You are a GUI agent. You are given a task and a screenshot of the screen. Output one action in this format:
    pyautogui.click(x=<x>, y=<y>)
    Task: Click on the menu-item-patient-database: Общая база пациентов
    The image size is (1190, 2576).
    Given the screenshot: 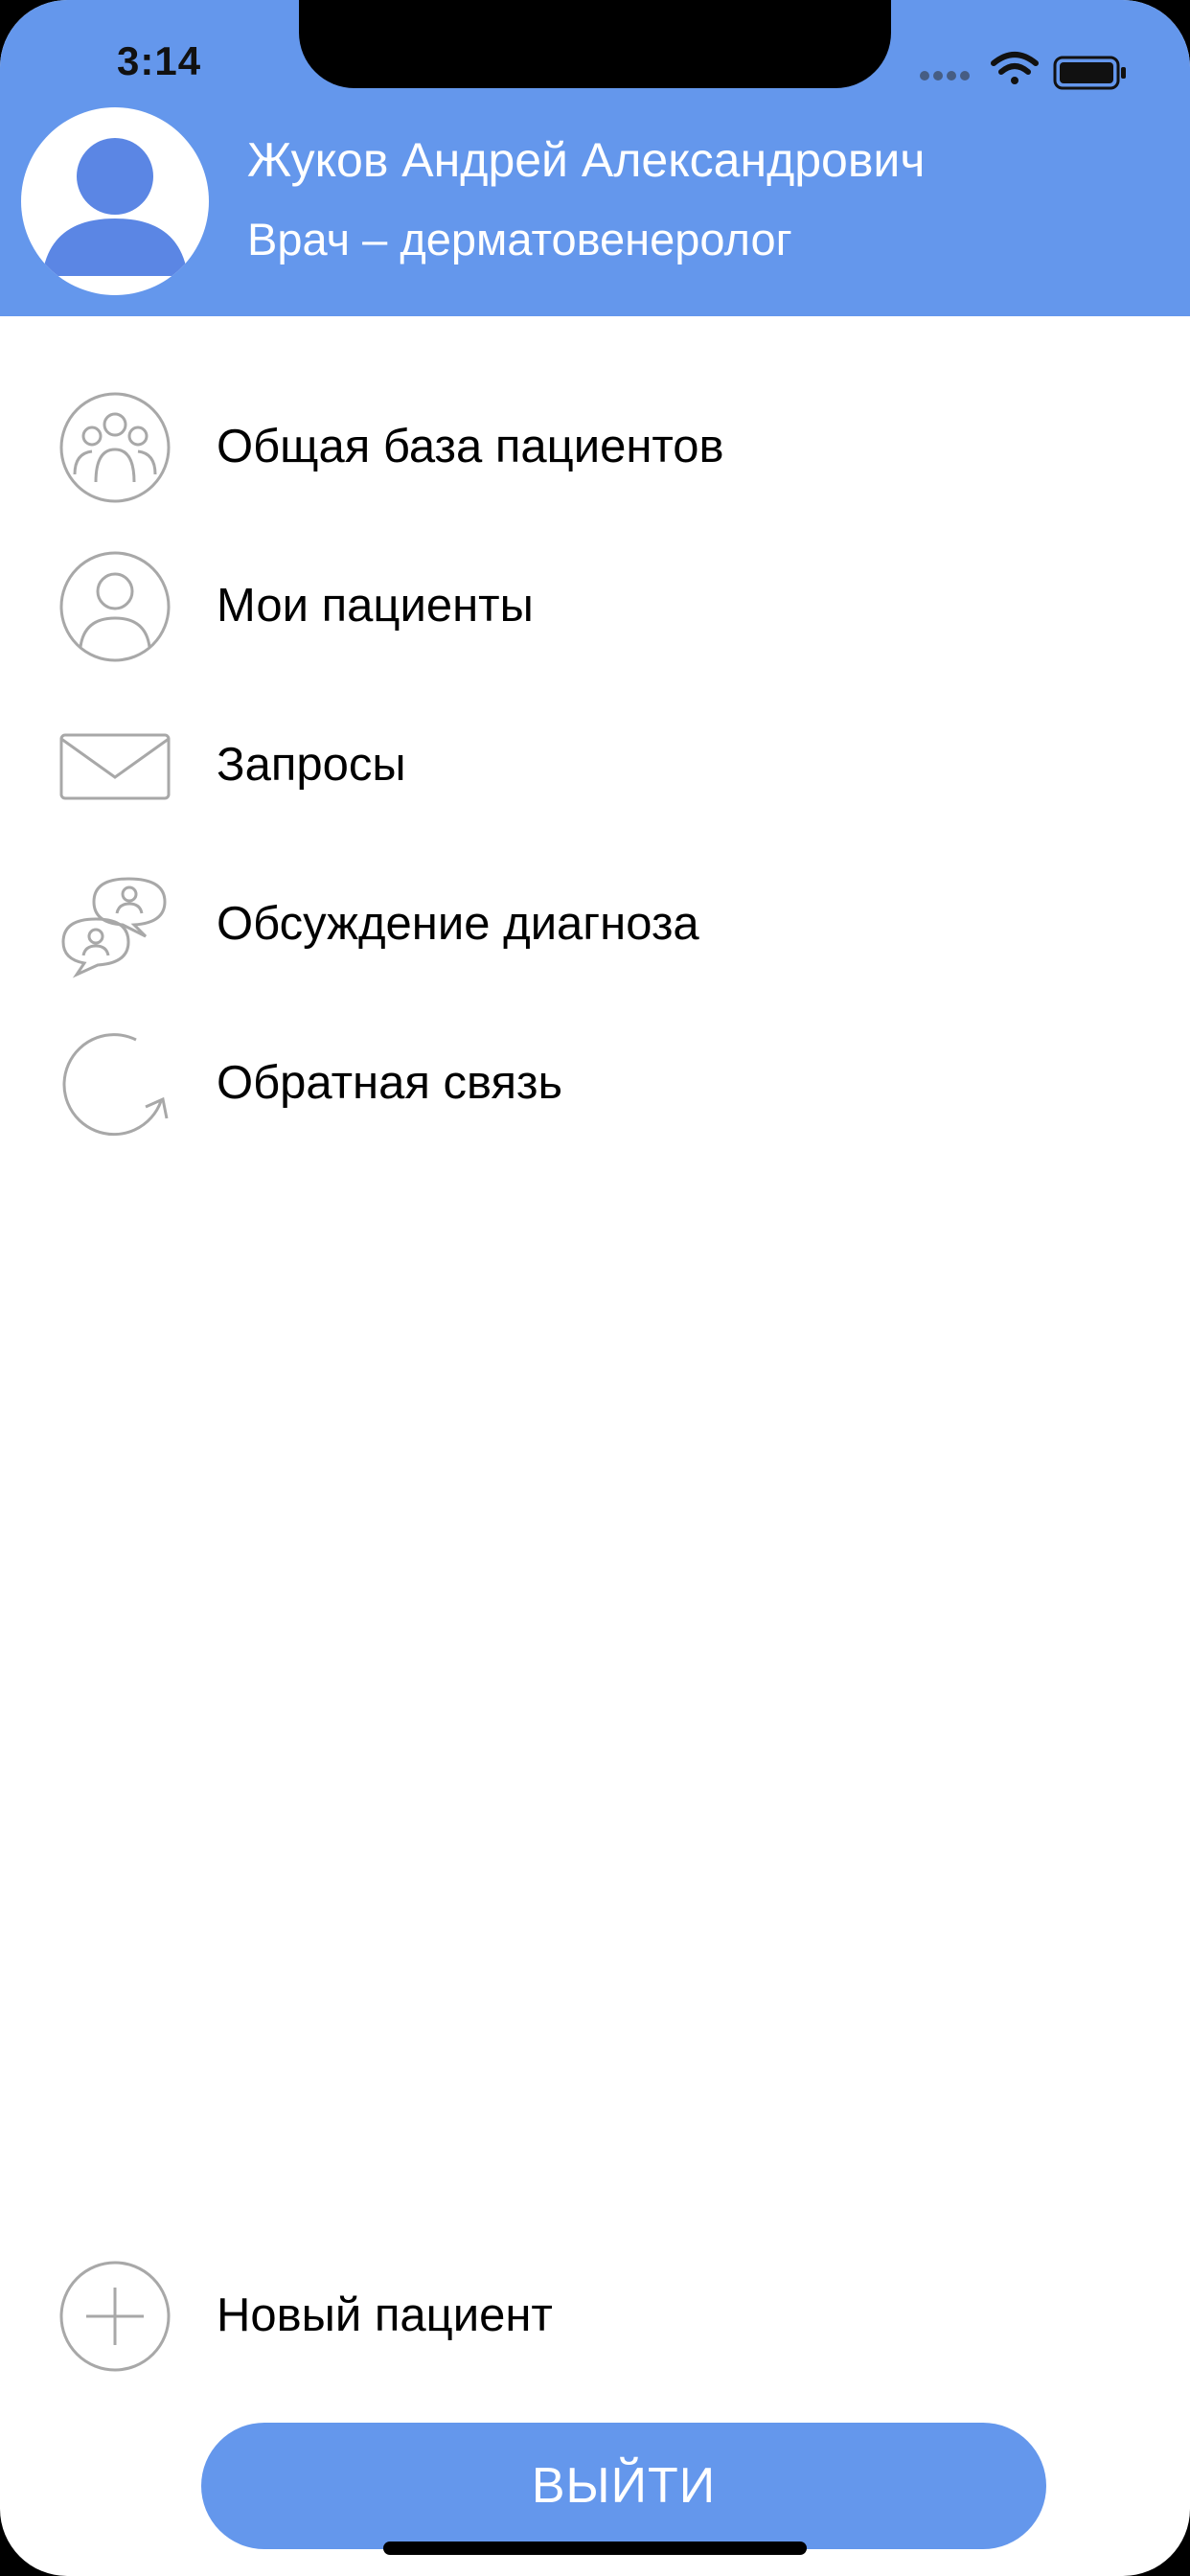 What is the action you would take?
    pyautogui.click(x=595, y=447)
    